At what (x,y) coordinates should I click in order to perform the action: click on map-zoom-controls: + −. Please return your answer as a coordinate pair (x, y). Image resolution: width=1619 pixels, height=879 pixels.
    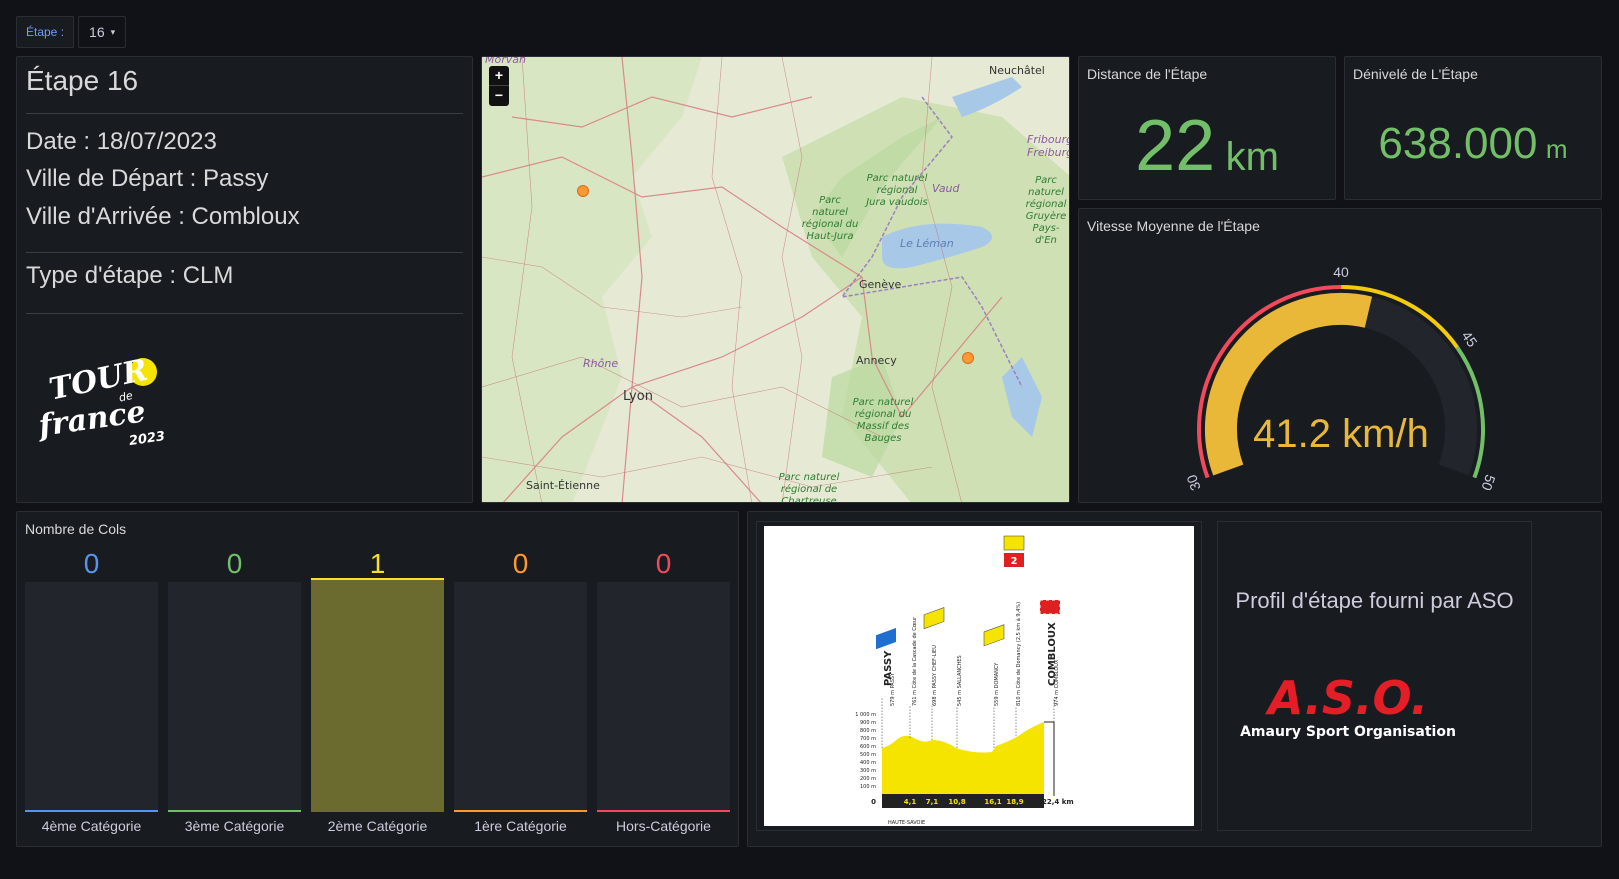
    Looking at the image, I should click on (499, 86).